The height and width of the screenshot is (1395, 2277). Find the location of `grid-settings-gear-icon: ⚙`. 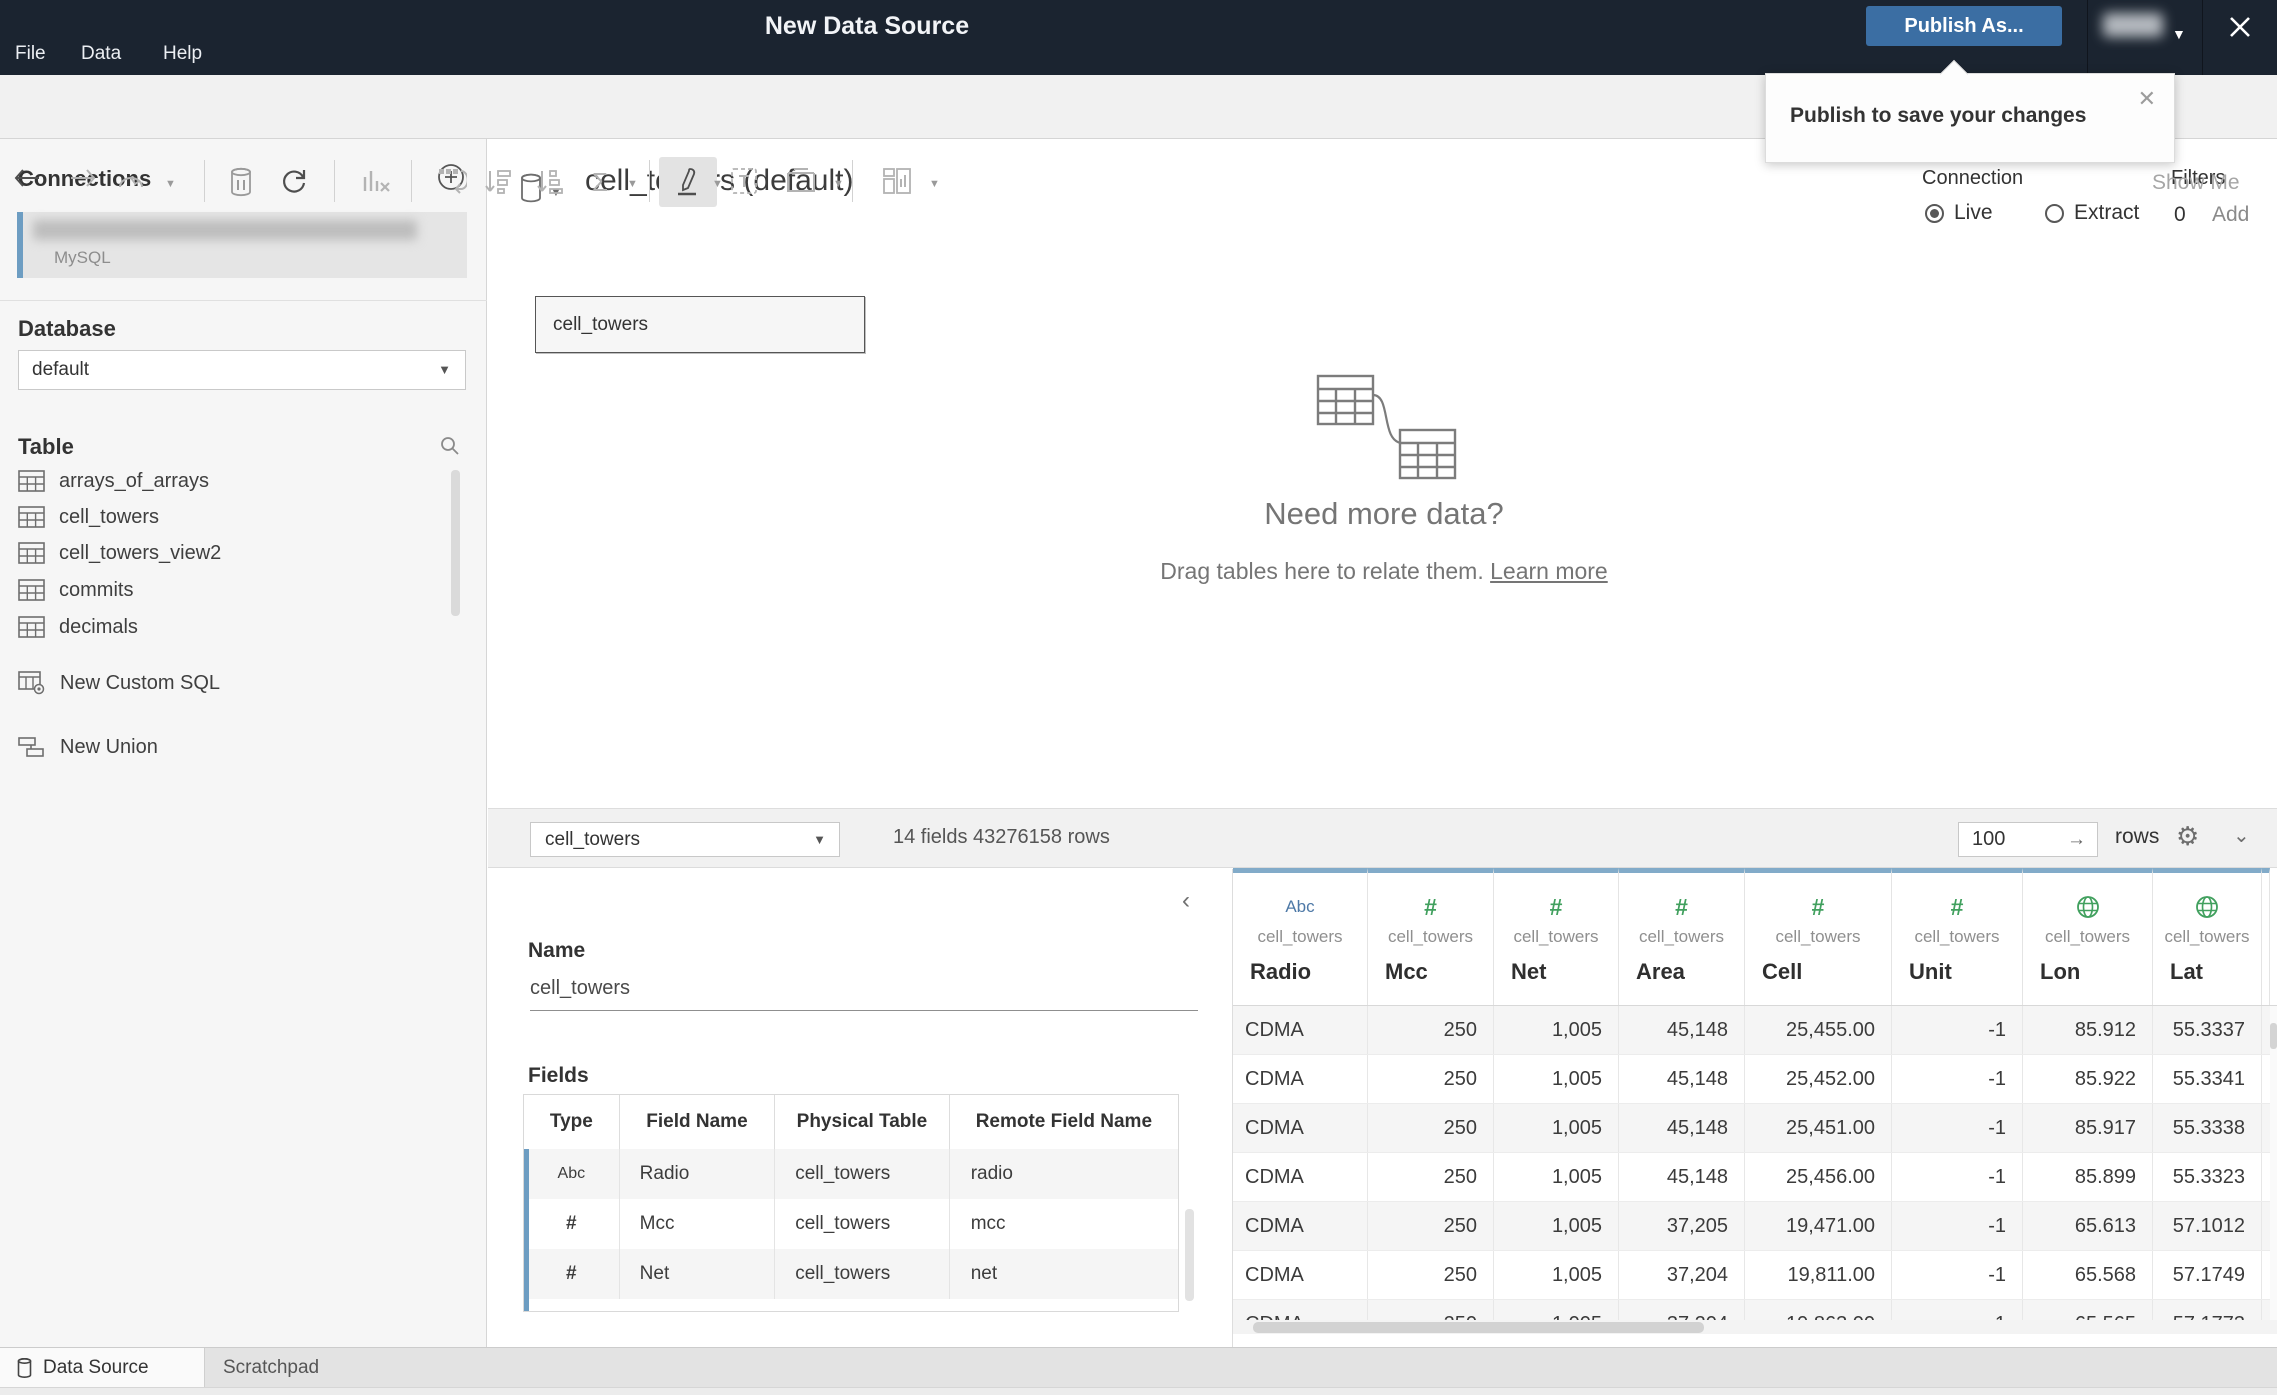

grid-settings-gear-icon: ⚙ is located at coordinates (2187, 836).